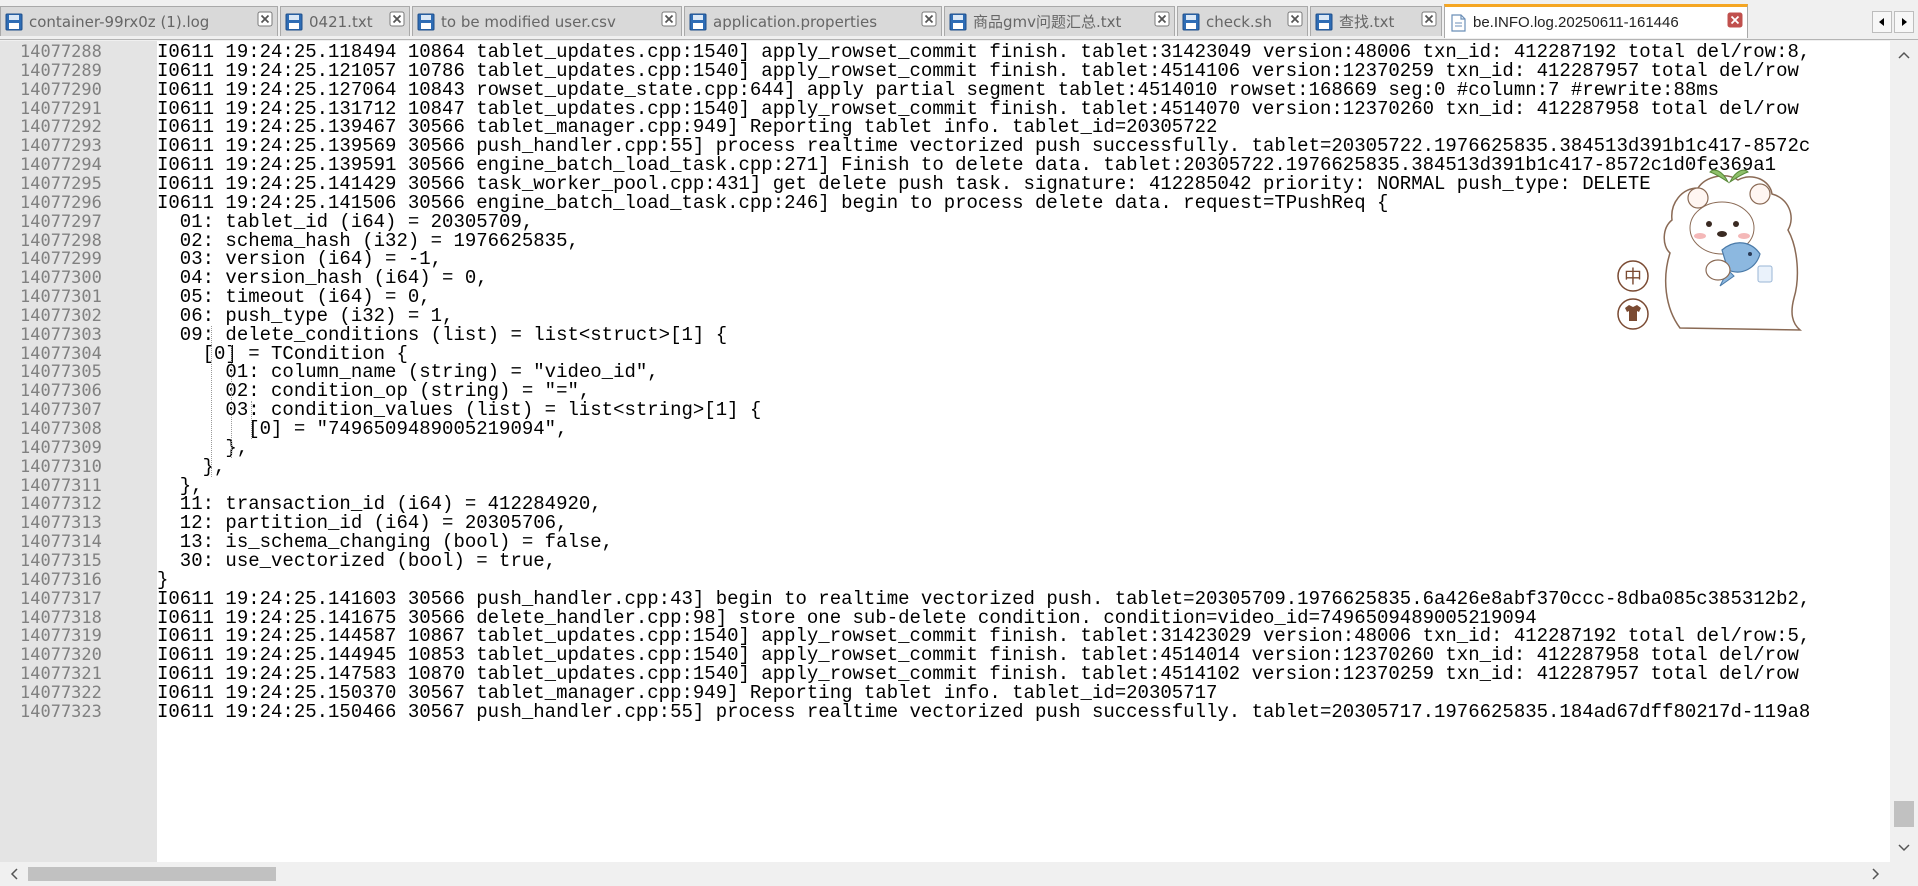 The height and width of the screenshot is (886, 1918). I want to click on horizontal-scrollbar, so click(945, 874).